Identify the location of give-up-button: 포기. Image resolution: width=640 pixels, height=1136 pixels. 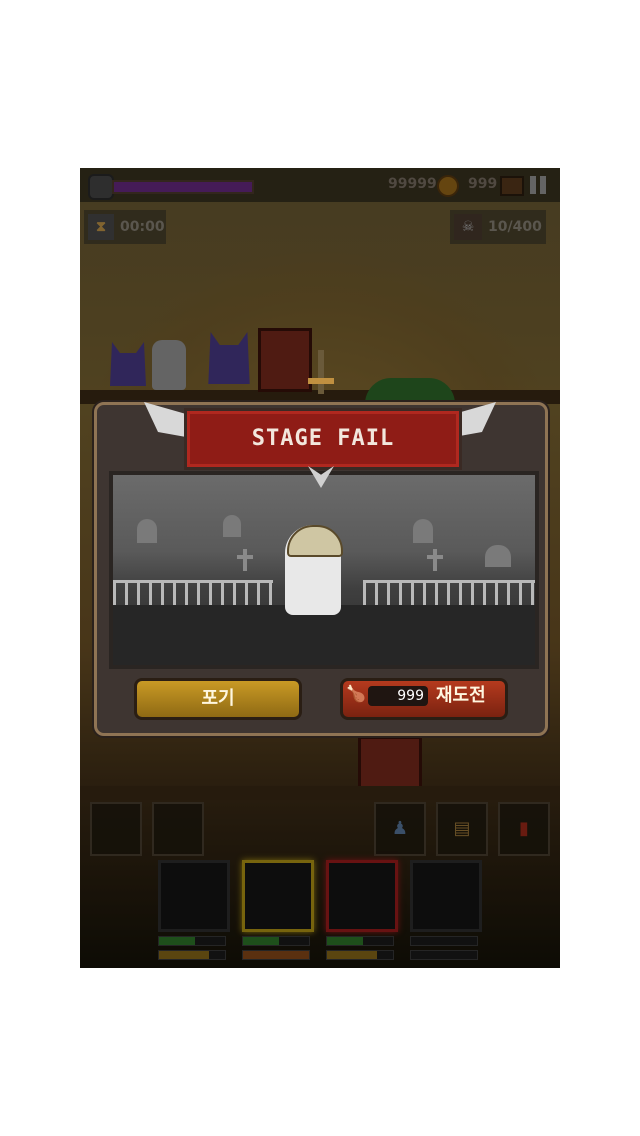
(218, 699).